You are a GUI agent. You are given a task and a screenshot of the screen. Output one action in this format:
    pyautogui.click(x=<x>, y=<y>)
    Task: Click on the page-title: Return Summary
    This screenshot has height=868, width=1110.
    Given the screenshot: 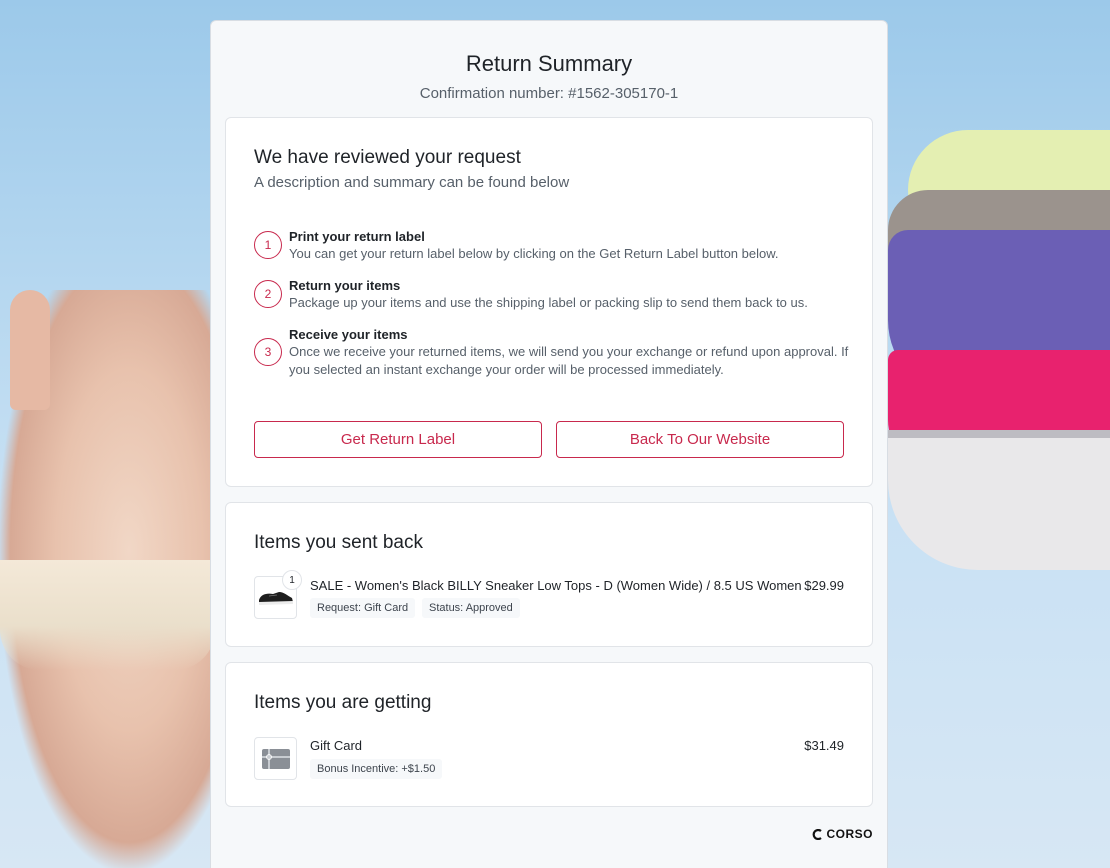 What is the action you would take?
    pyautogui.click(x=549, y=63)
    